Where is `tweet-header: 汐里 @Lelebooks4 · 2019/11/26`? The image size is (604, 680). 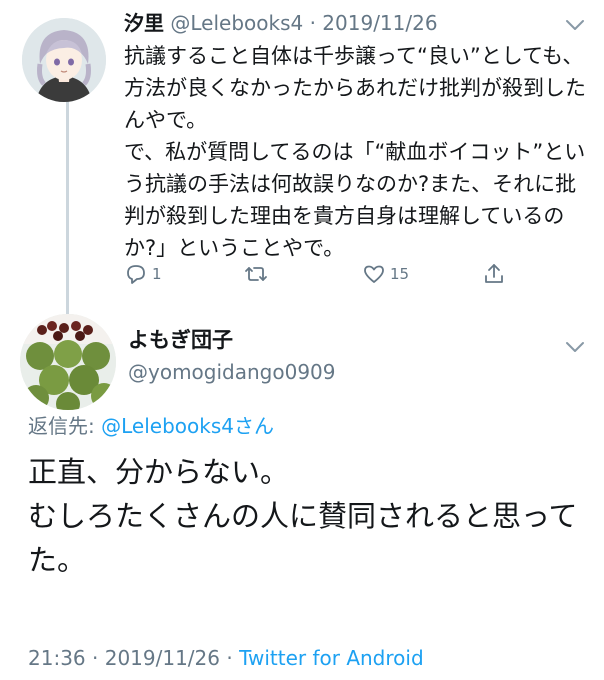 tweet-header: 汐里 @Lelebooks4 · 2019/11/26 is located at coordinates (281, 23).